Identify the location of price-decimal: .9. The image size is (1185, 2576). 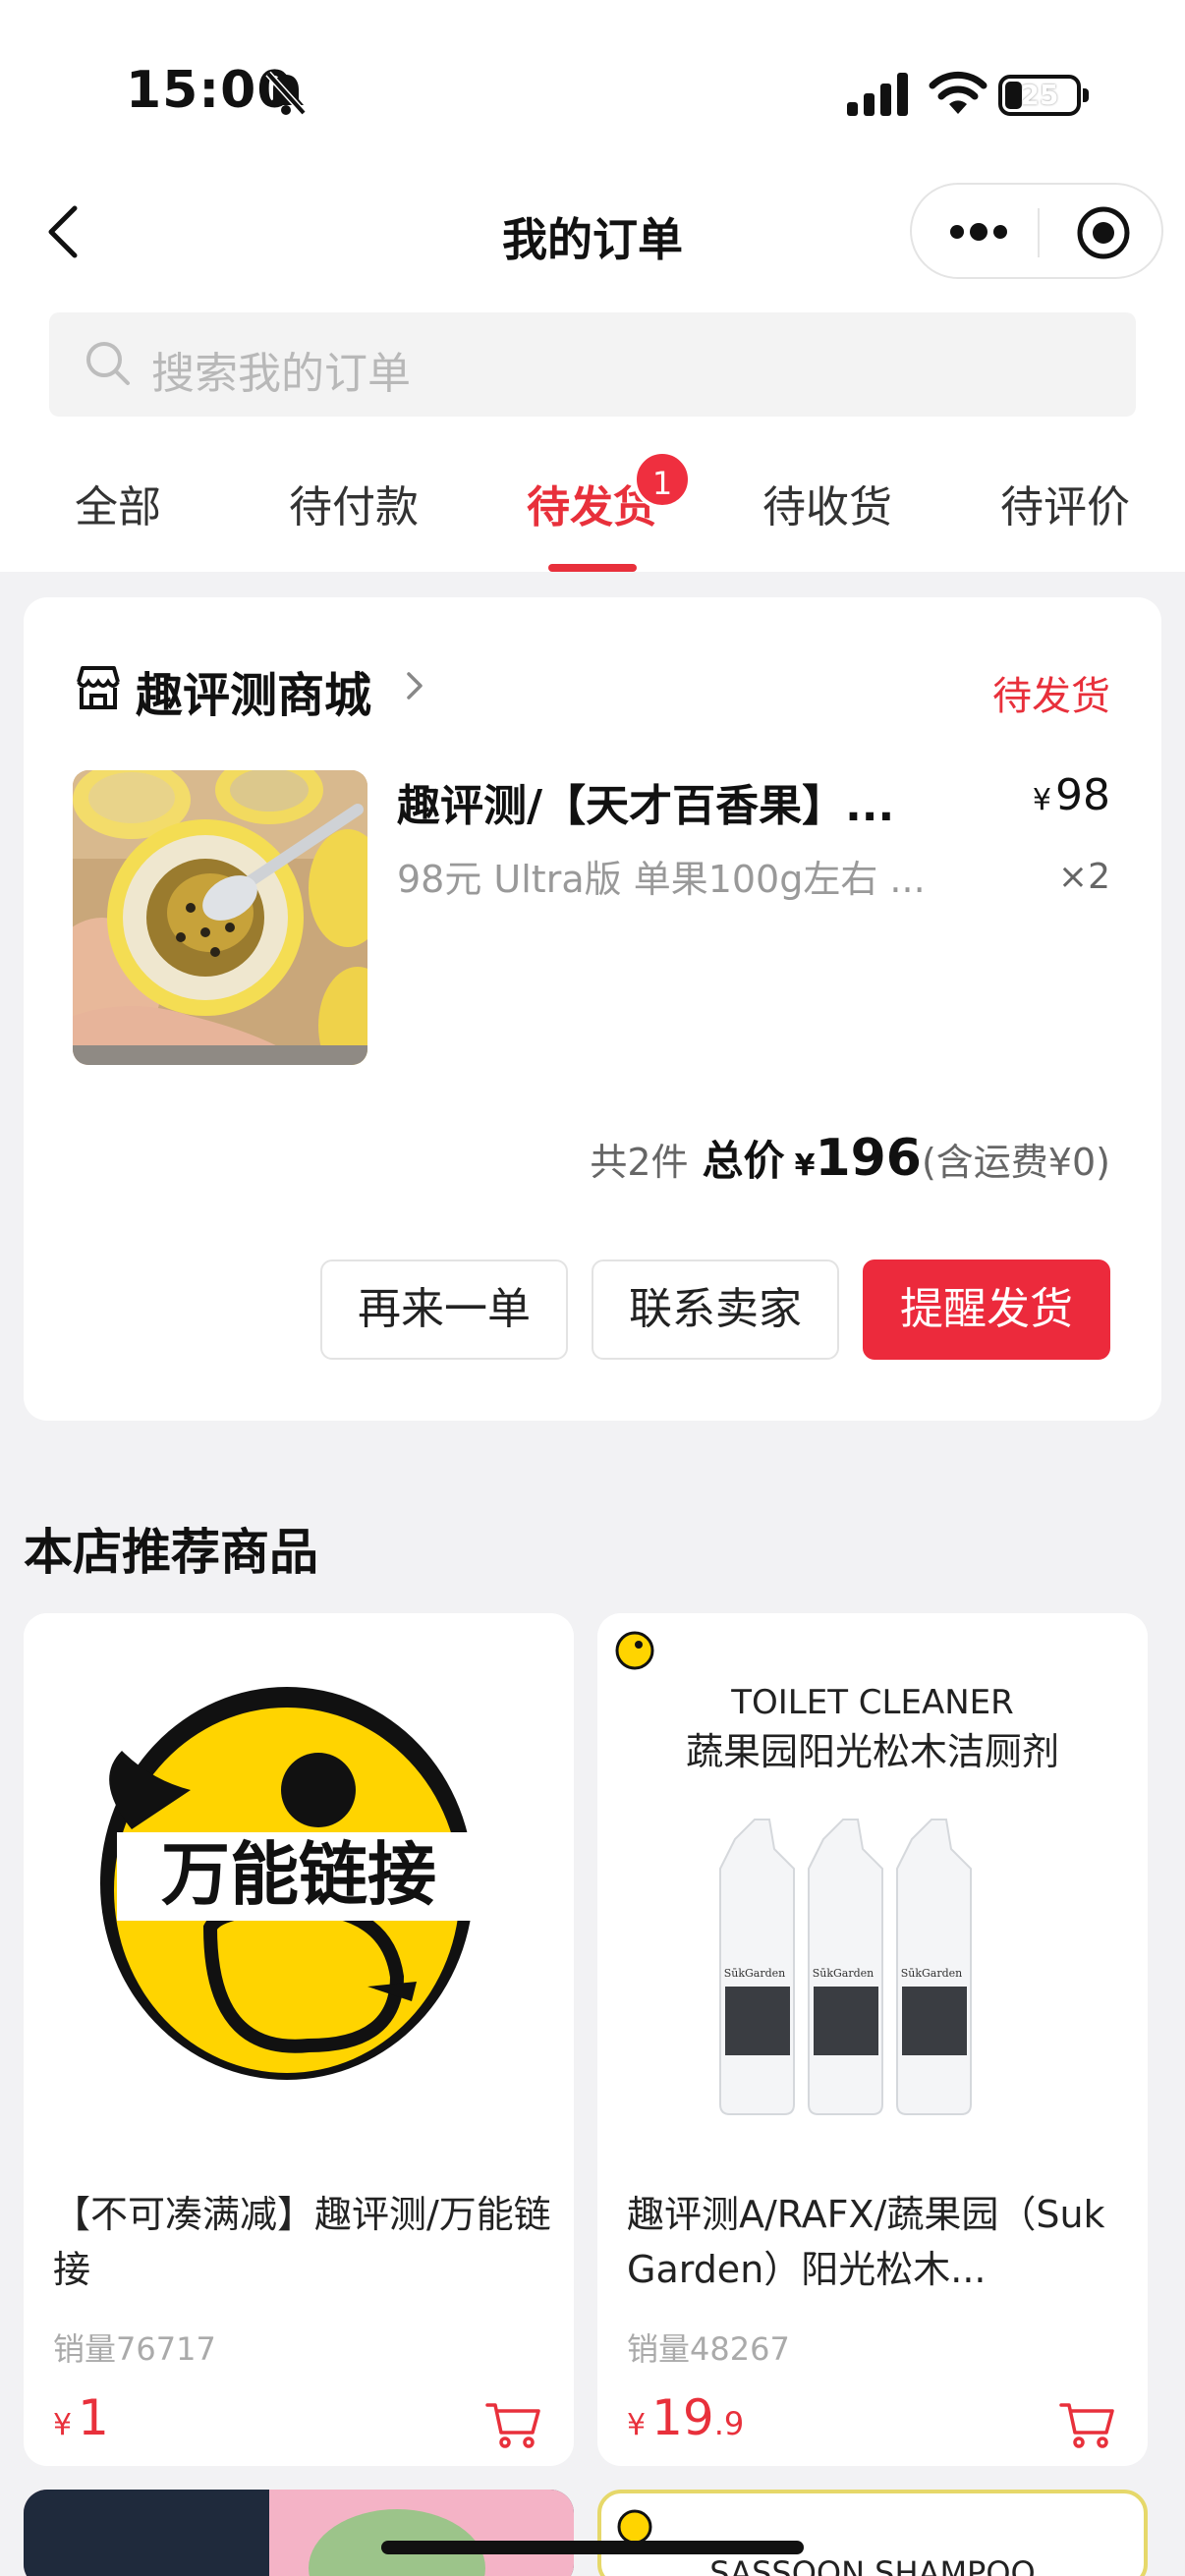
(729, 2423).